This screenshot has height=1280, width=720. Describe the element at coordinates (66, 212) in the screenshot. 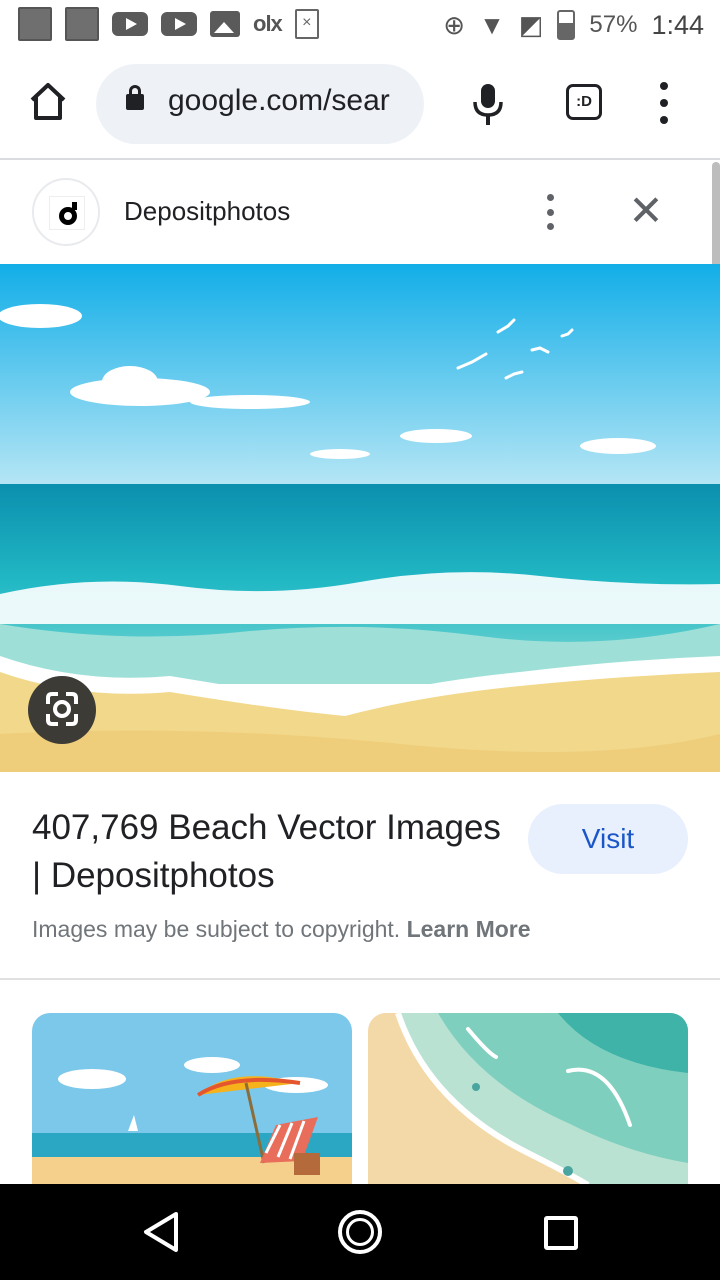

I see `depositphotos-logo` at that location.